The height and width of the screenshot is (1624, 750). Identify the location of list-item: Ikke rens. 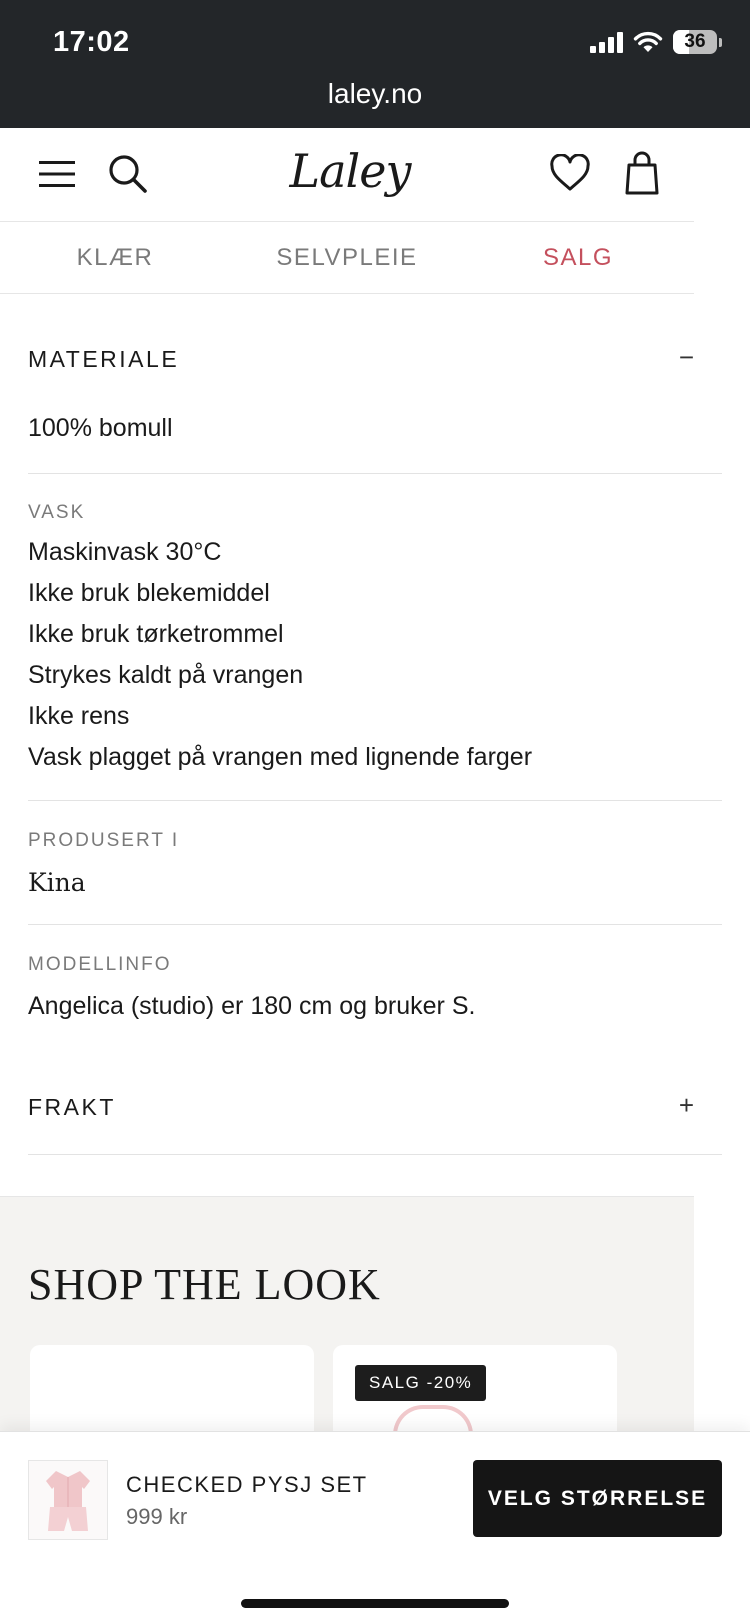
(79, 716).